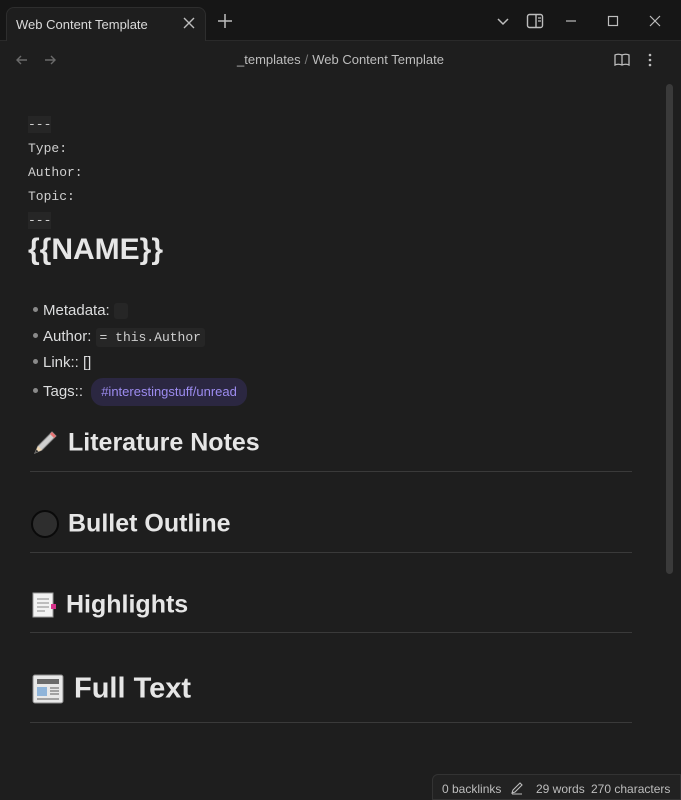 This screenshot has height=800, width=681. I want to click on maximize-icon, so click(613, 21).